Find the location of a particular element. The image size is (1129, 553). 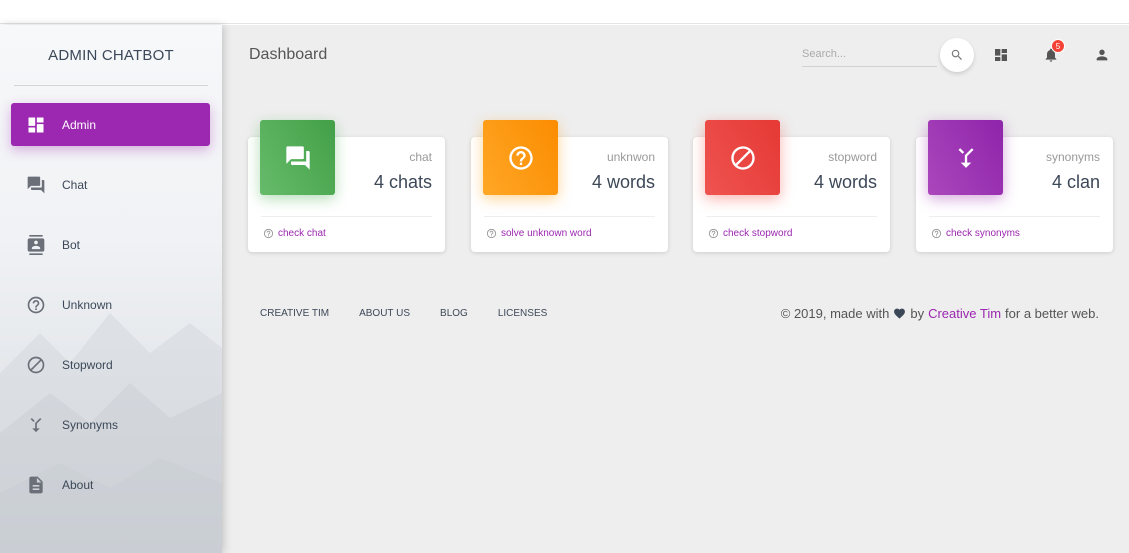

card-footer-link: solve unknown word is located at coordinates (539, 233).